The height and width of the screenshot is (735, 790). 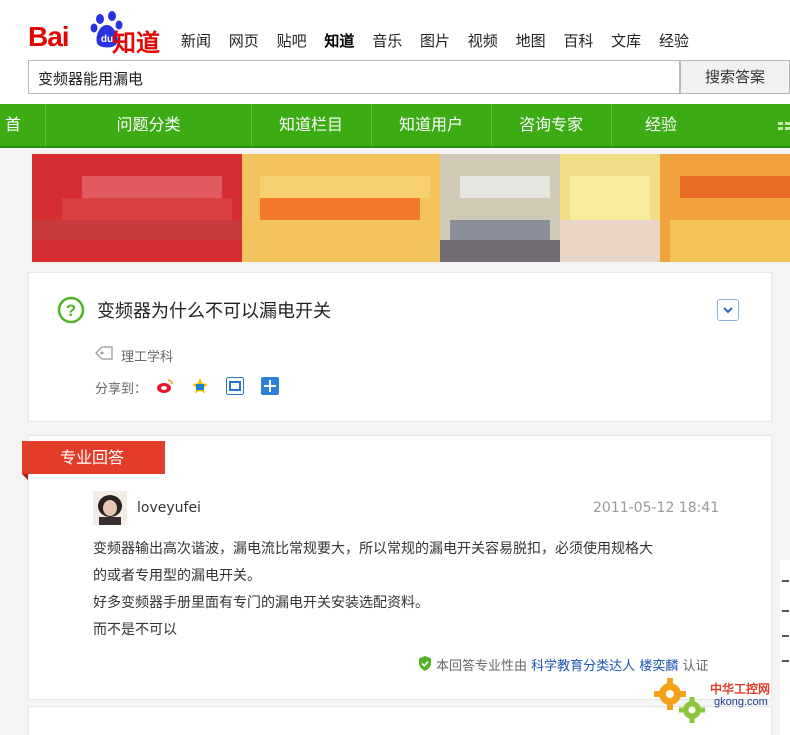 What do you see at coordinates (244, 41) in the screenshot?
I see `nav-web: 网页` at bounding box center [244, 41].